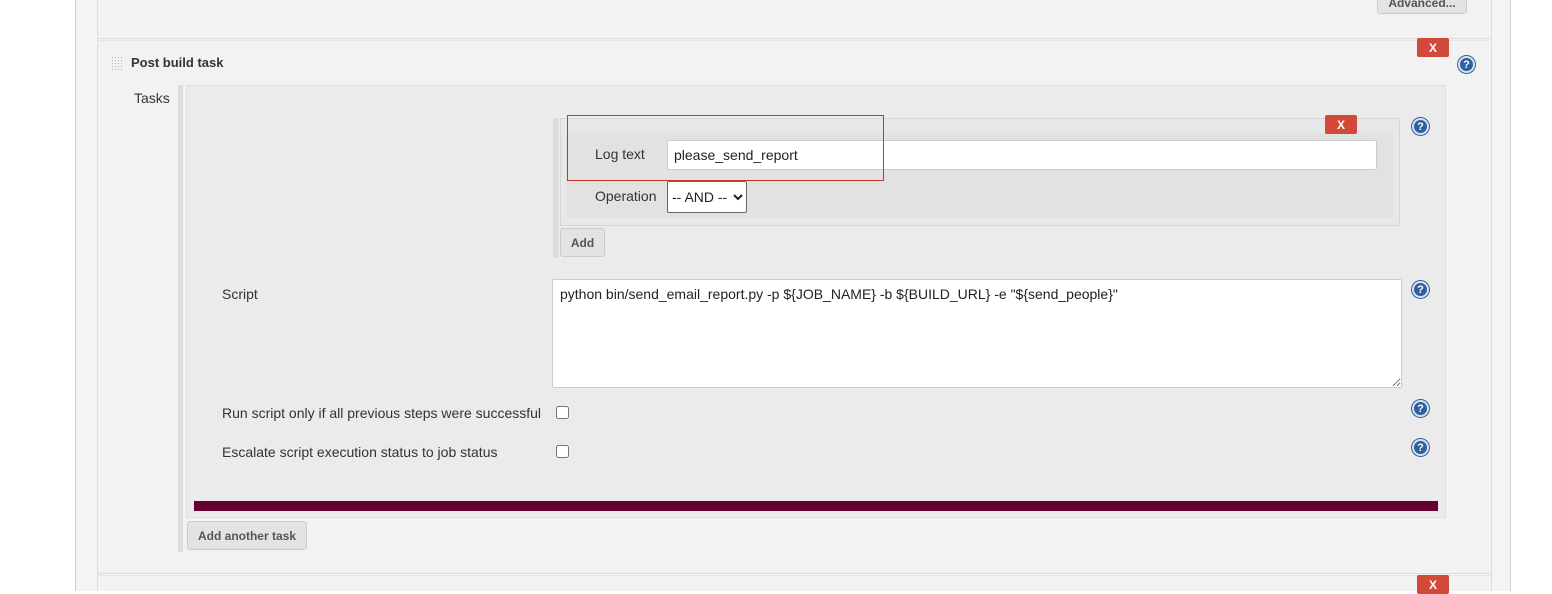 The width and height of the screenshot is (1552, 594). Describe the element at coordinates (562, 451) in the screenshot. I see `escalate-checkbox` at that location.